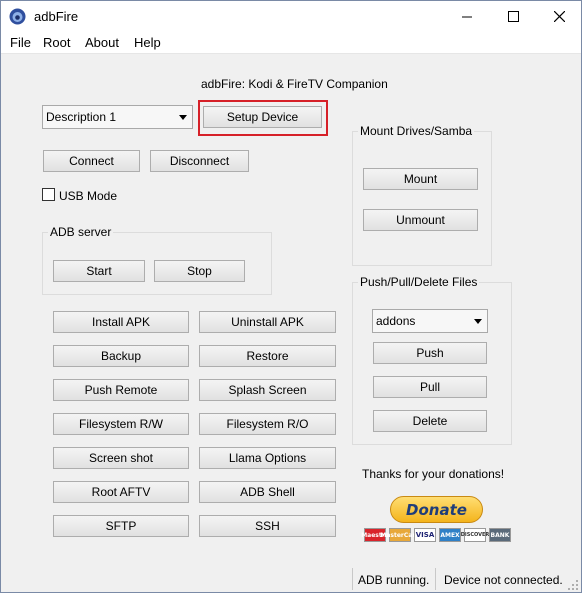  What do you see at coordinates (267, 356) in the screenshot?
I see `restore-button: Restore` at bounding box center [267, 356].